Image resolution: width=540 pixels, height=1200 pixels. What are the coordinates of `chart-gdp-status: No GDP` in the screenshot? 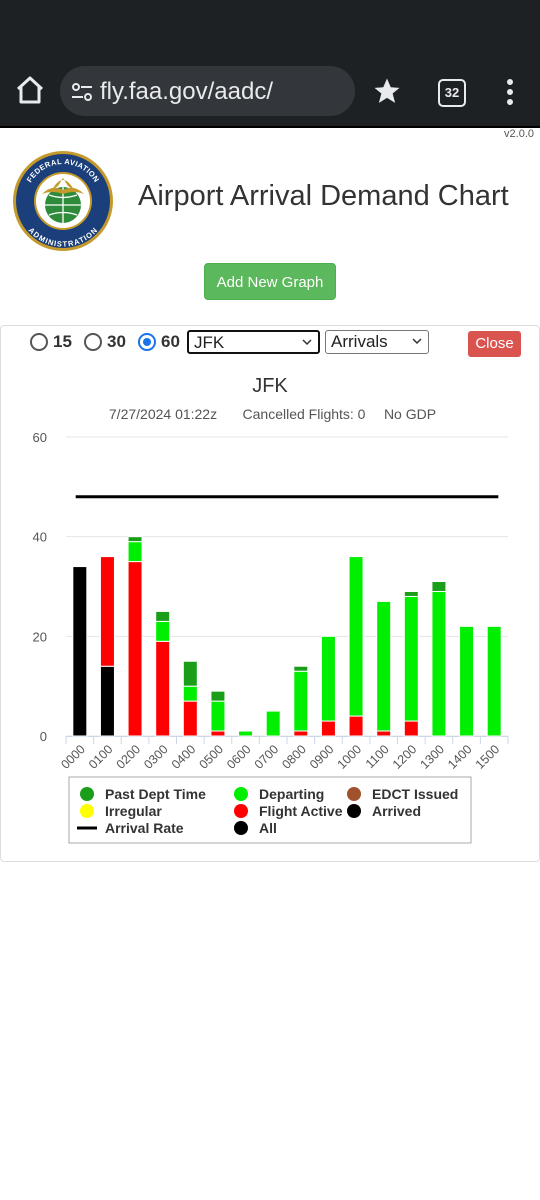 It's located at (410, 414).